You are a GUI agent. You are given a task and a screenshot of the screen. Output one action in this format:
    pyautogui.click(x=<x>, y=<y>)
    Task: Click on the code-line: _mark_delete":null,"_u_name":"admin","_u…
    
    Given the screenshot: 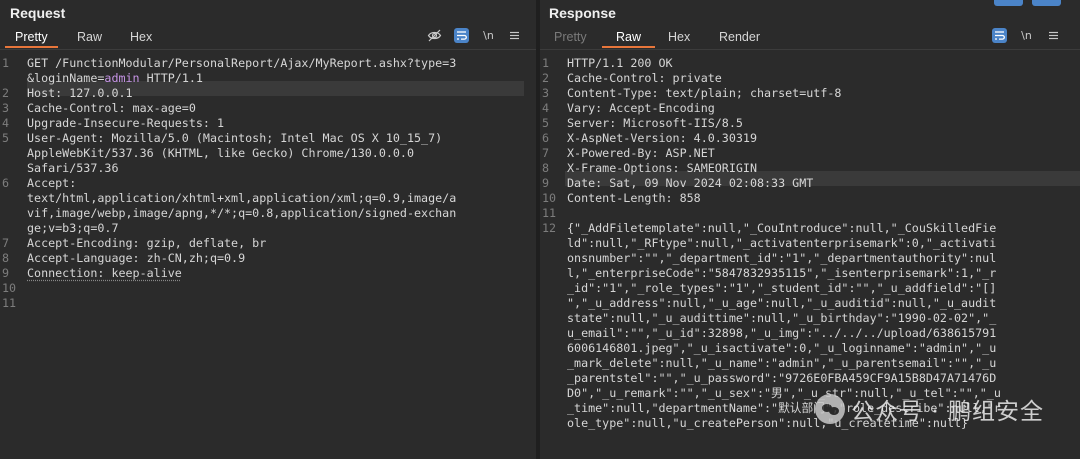 What is the action you would take?
    pyautogui.click(x=820, y=363)
    